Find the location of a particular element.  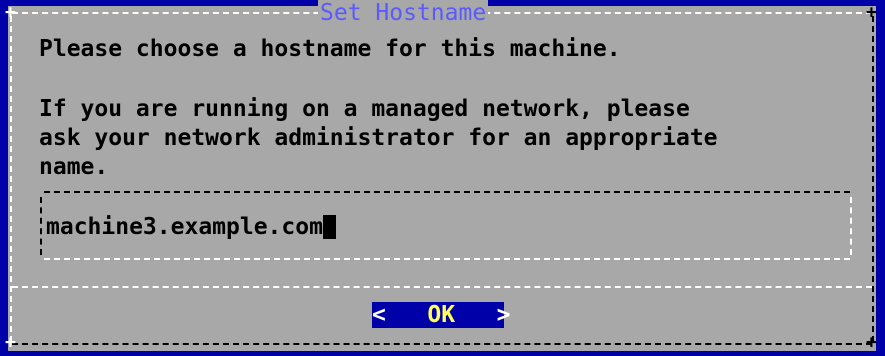

hostname-value: machine3.example.com is located at coordinates (184, 227).